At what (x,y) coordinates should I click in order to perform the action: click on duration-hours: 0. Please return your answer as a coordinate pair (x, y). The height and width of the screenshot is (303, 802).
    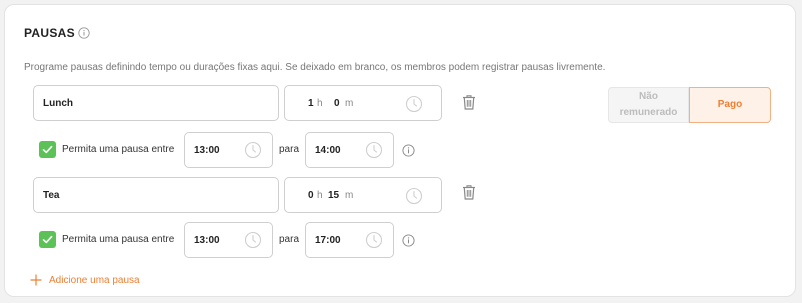
    Looking at the image, I should click on (311, 195).